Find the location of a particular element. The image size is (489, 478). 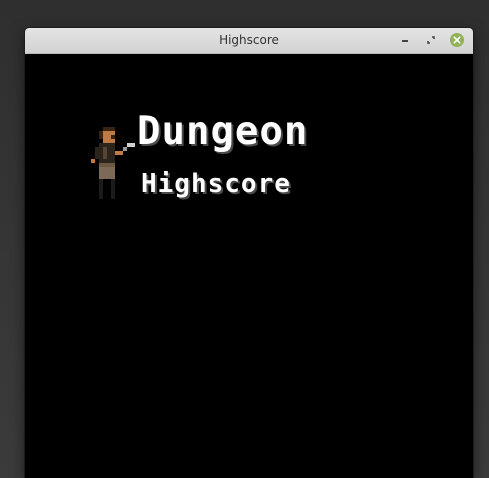

minimize-icon is located at coordinates (405, 41).